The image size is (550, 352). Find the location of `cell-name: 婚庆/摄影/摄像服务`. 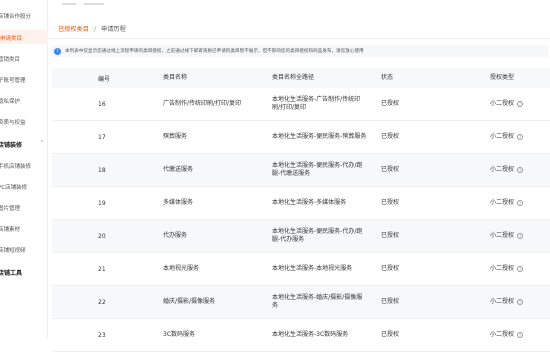

cell-name: 婚庆/摄影/摄像服务 is located at coordinates (189, 301).